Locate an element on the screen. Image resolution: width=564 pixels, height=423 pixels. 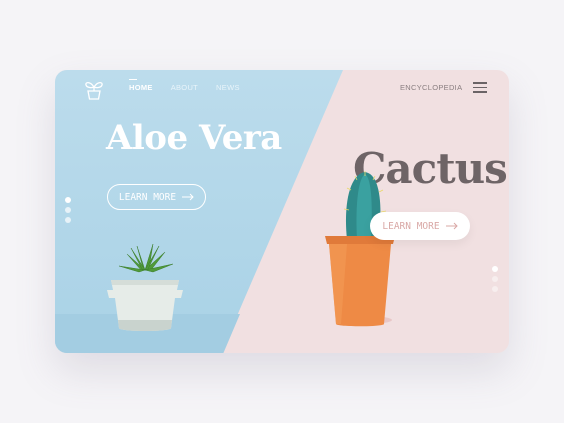
cactus-learn-more-label: LEARN MORE is located at coordinates (411, 226).